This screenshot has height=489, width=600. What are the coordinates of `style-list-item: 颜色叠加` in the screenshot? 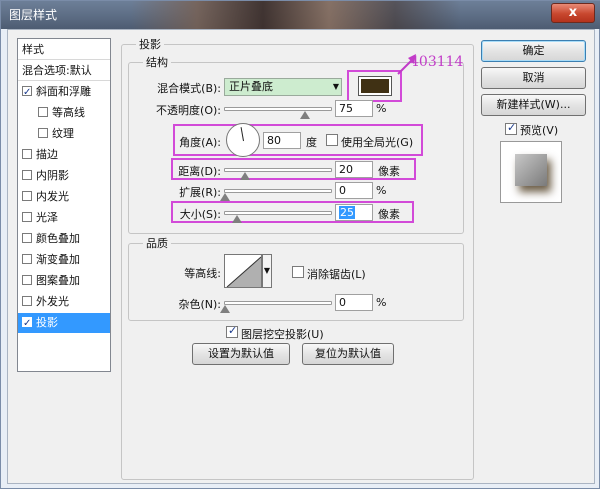 It's located at (64, 239).